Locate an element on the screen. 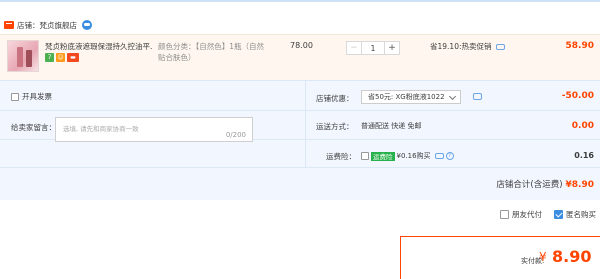 The image size is (600, 279). insurance-help: ? is located at coordinates (444, 156).